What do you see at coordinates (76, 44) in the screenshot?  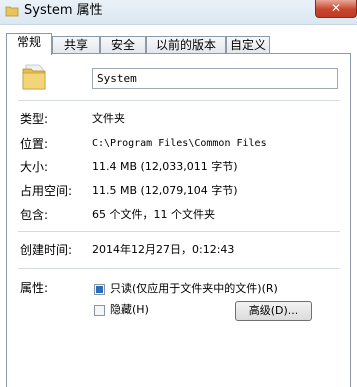 I see `tab-sharing: 共享` at bounding box center [76, 44].